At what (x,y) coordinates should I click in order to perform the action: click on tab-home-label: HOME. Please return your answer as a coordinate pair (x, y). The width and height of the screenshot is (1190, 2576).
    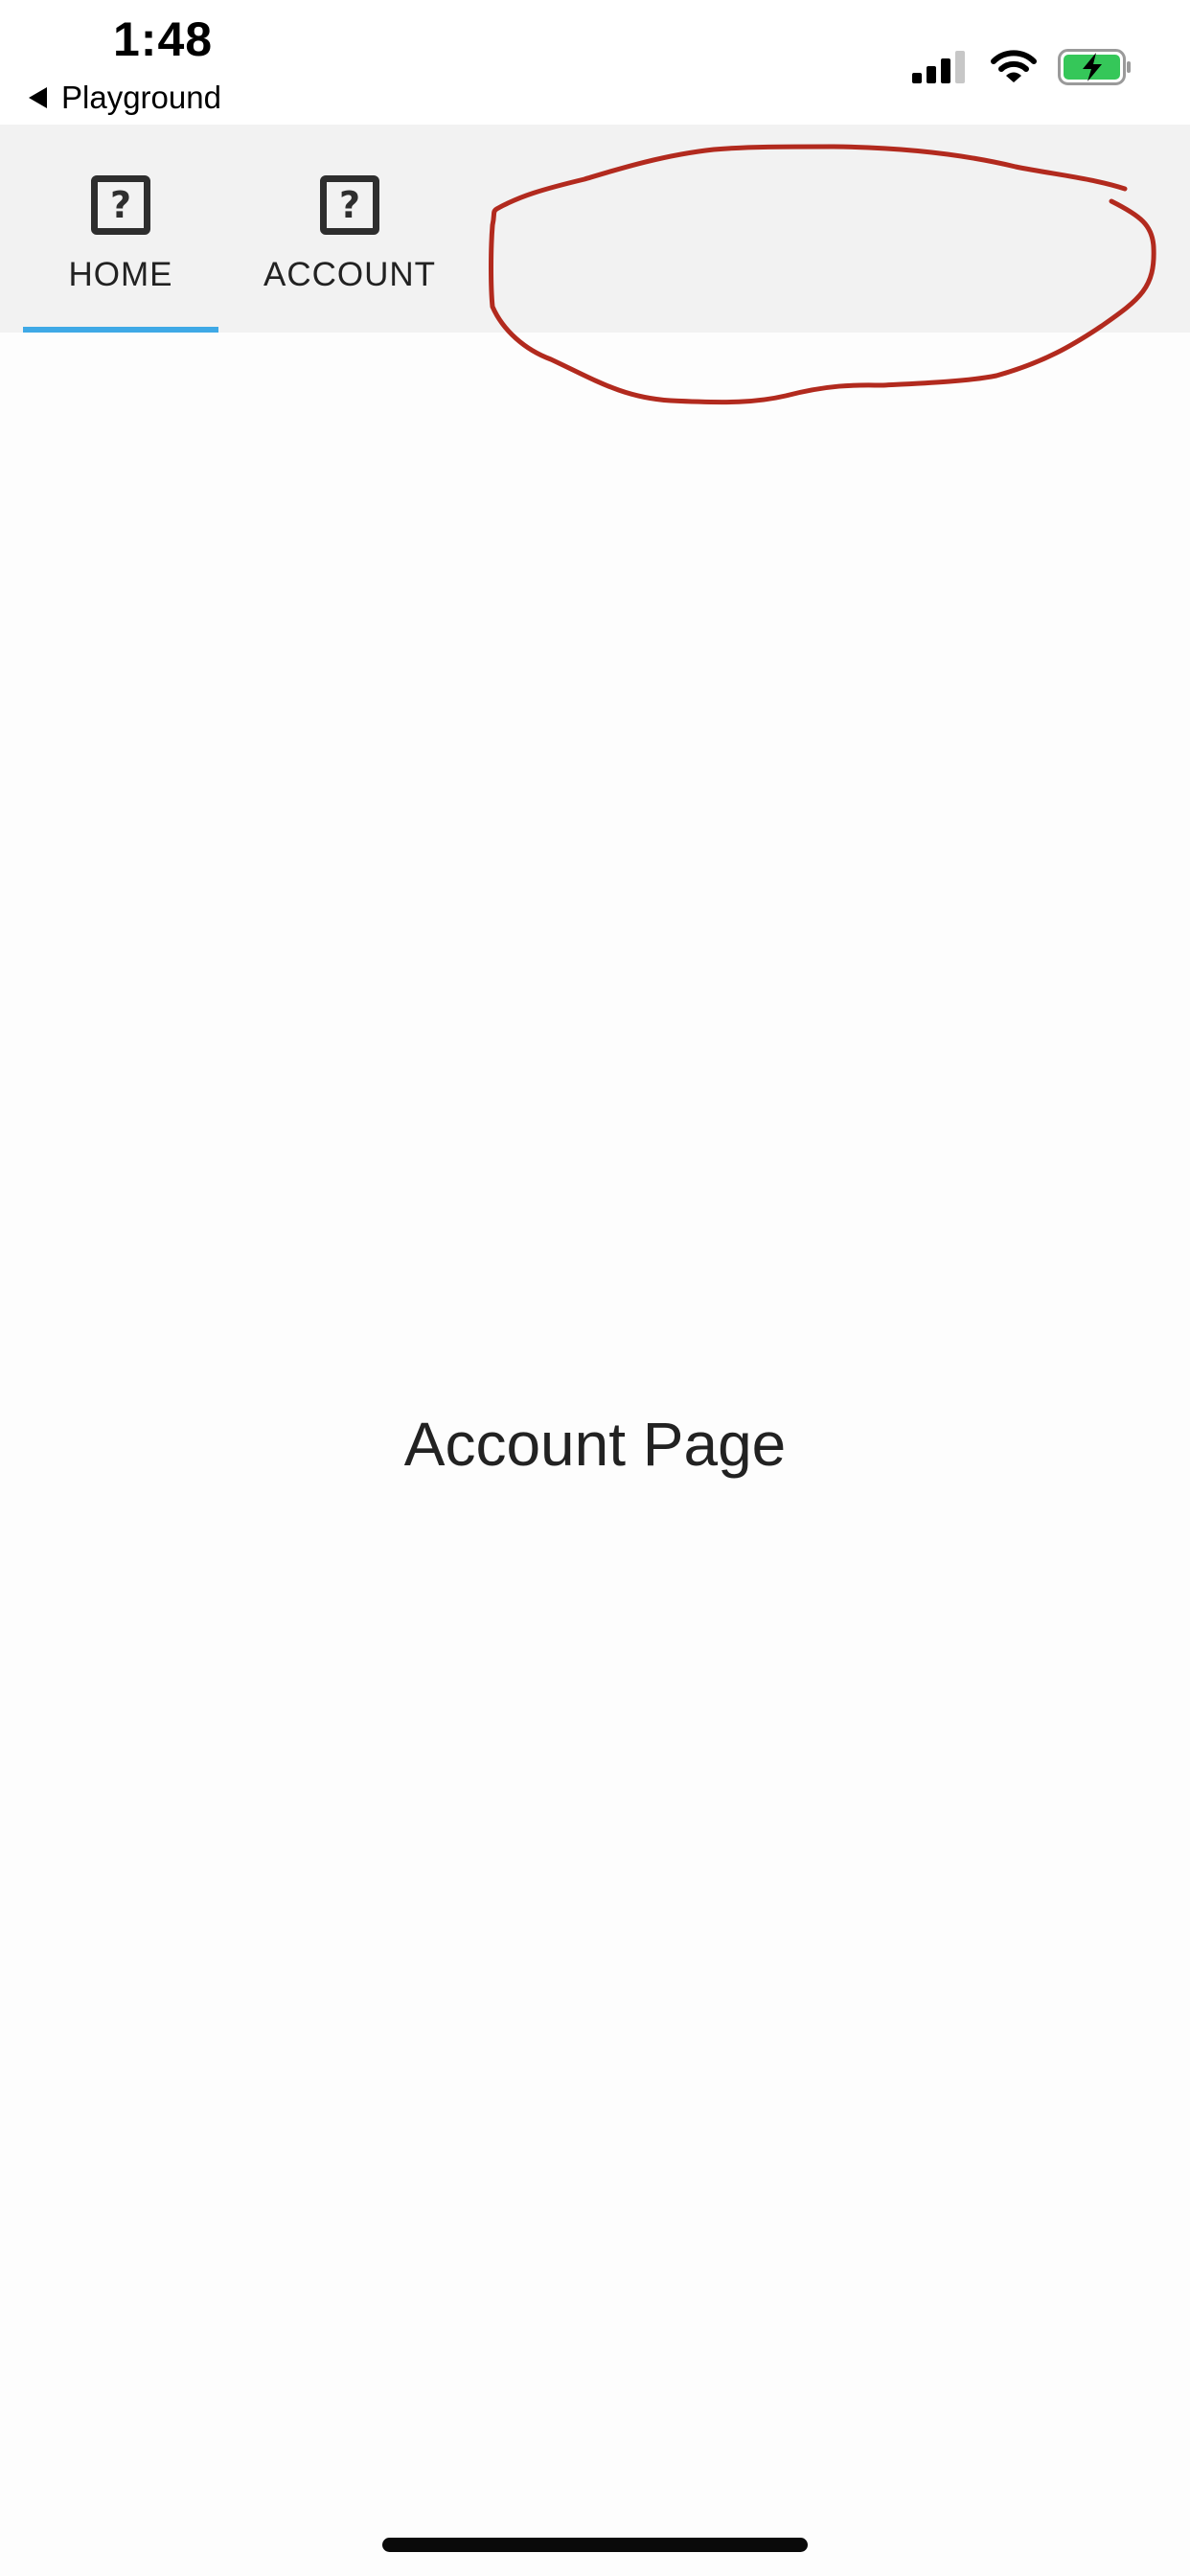
    Looking at the image, I should click on (121, 274).